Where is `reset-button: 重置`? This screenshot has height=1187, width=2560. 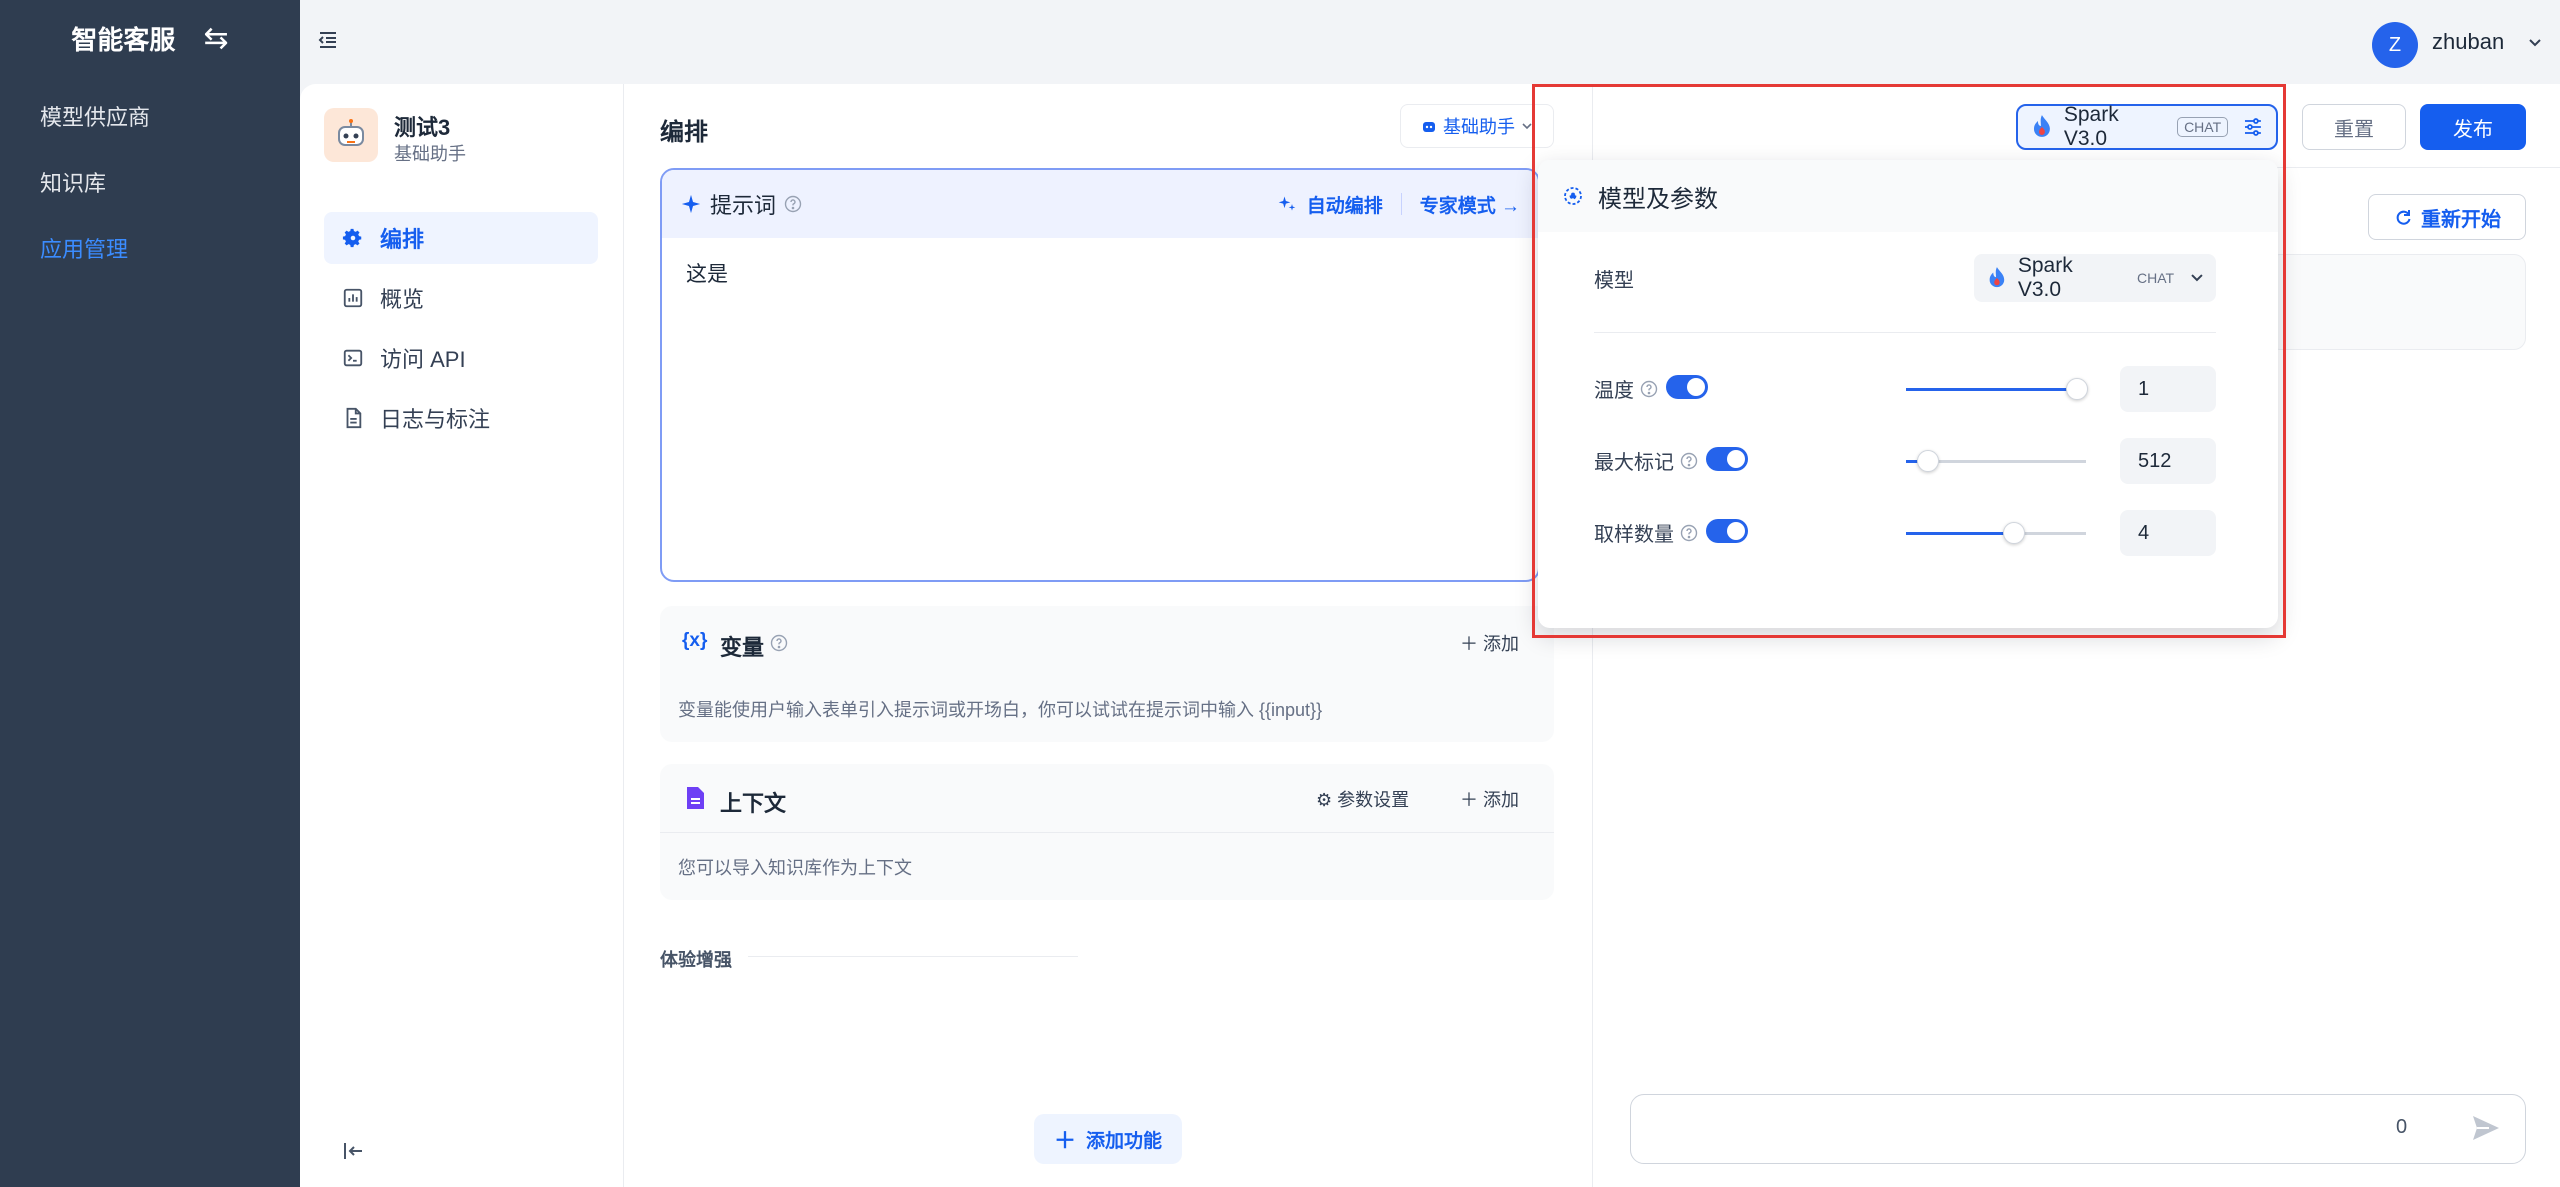 reset-button: 重置 is located at coordinates (2354, 127).